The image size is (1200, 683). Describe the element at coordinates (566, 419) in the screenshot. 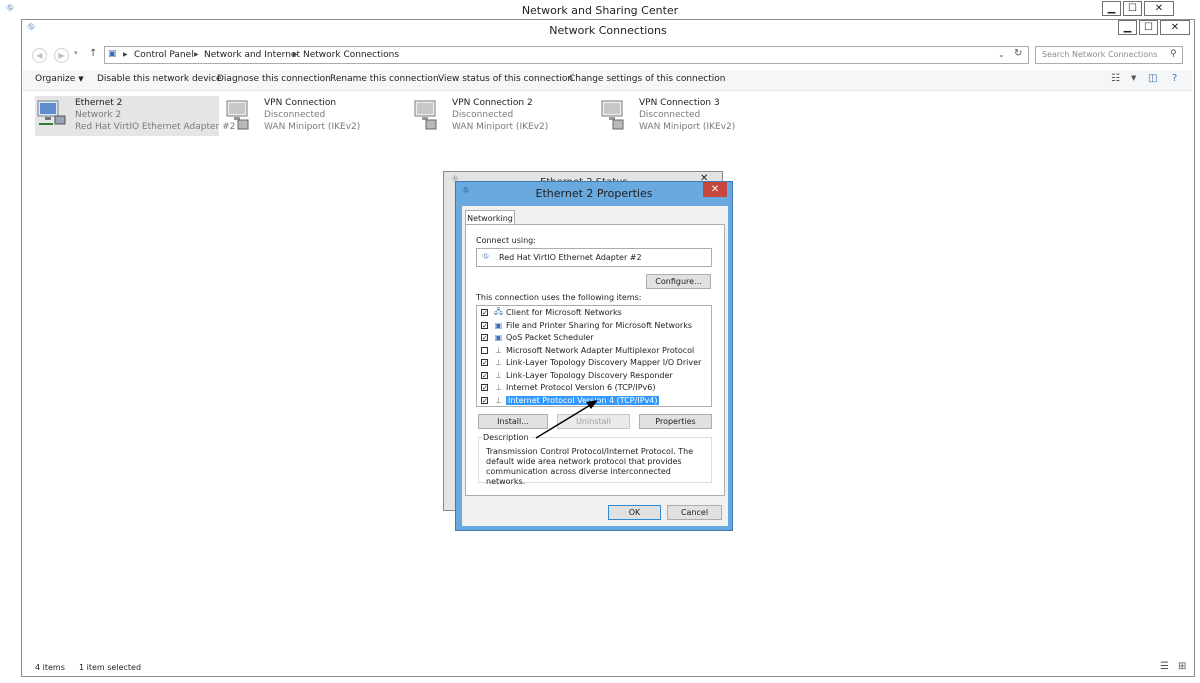

I see `annotation-arrow` at that location.